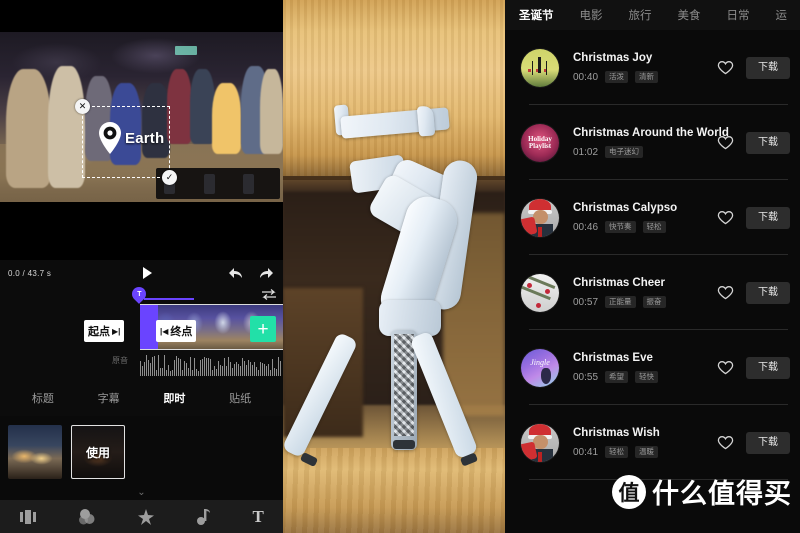 Image resolution: width=800 pixels, height=533 pixels. Describe the element at coordinates (35, 452) in the screenshot. I see `effect-thumbnail` at that location.